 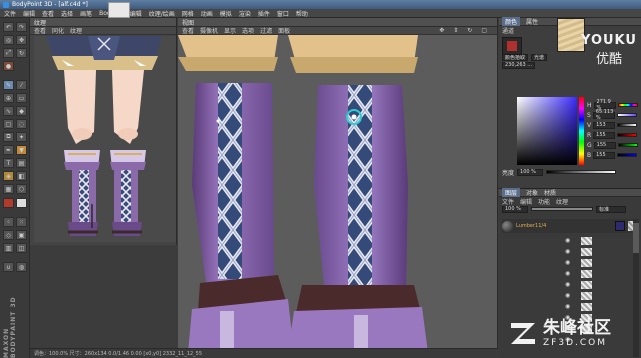 I want to click on menu-item-mesh: 网格, so click(x=188, y=13).